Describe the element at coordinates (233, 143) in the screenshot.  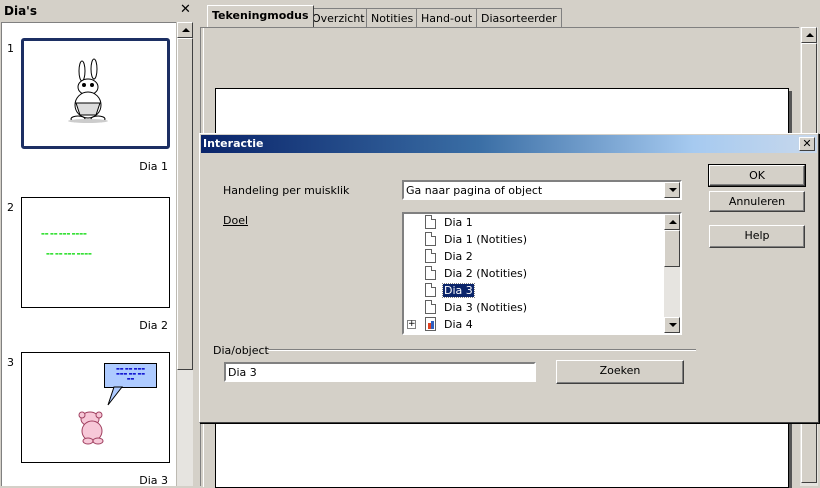
I see `dialog-title: Interactie` at that location.